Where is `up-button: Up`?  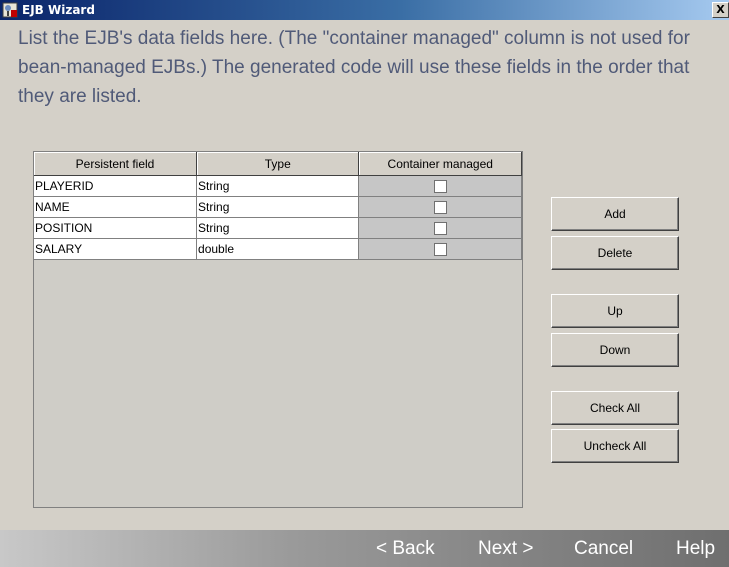 up-button: Up is located at coordinates (615, 311).